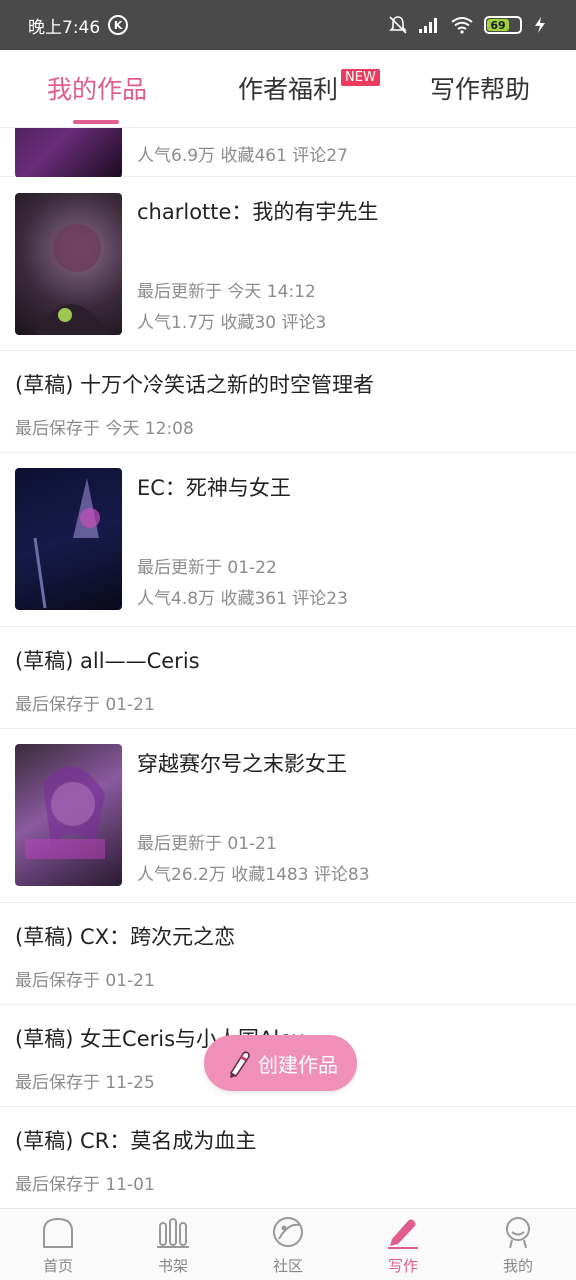 The height and width of the screenshot is (1280, 576). I want to click on nav-home: 首页, so click(58, 1245).